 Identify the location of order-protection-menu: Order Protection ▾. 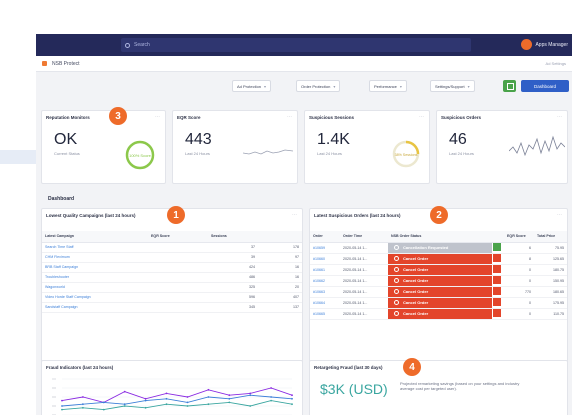
(318, 86).